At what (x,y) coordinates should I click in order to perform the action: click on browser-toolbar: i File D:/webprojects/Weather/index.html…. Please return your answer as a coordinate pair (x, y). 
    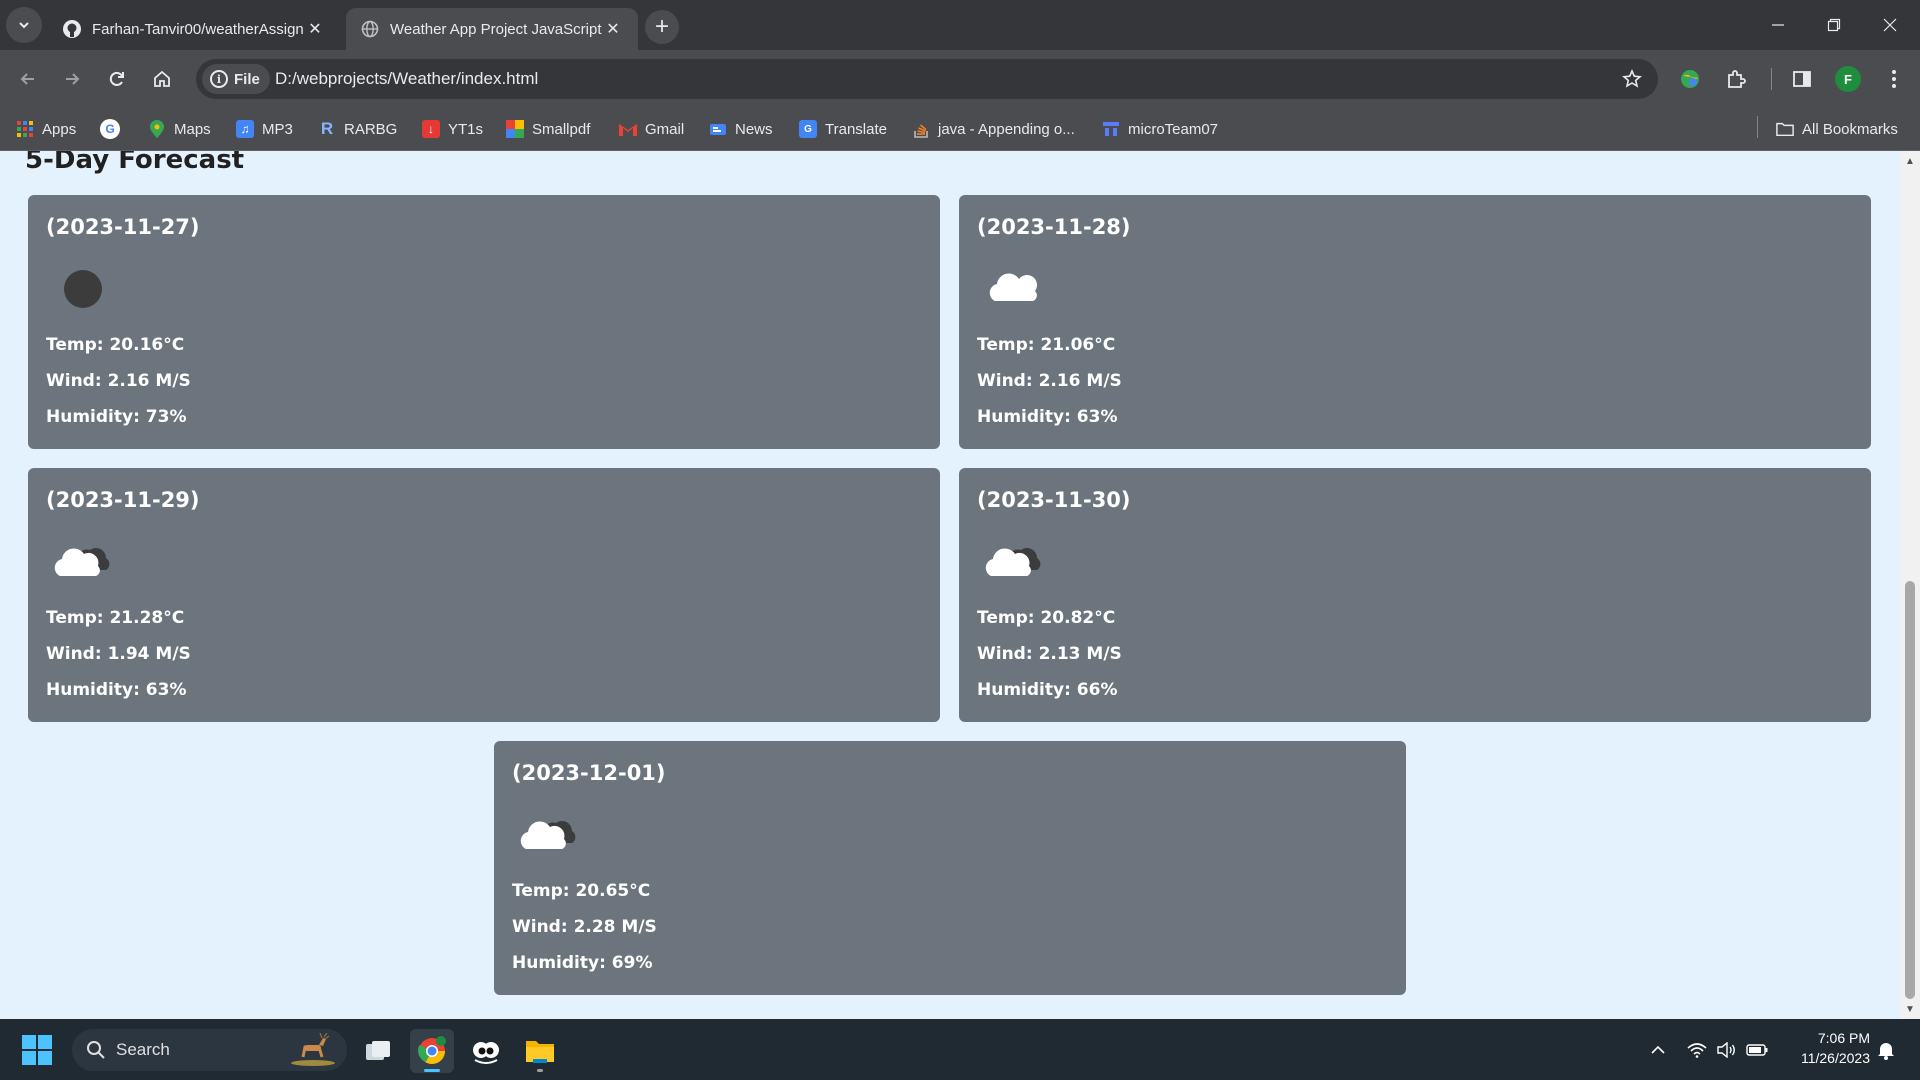
    Looking at the image, I should click on (960, 79).